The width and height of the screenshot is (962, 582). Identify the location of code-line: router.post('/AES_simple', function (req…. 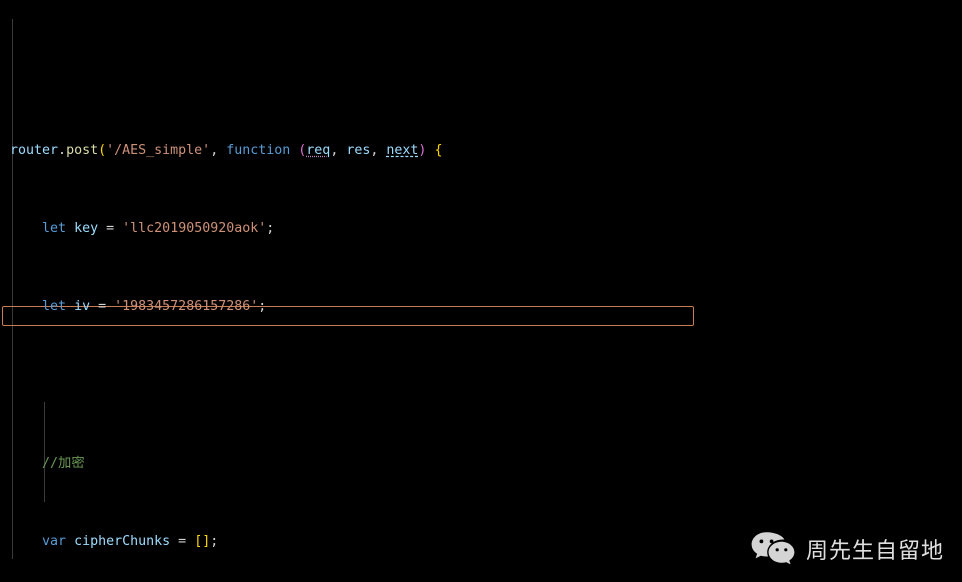
(481, 151).